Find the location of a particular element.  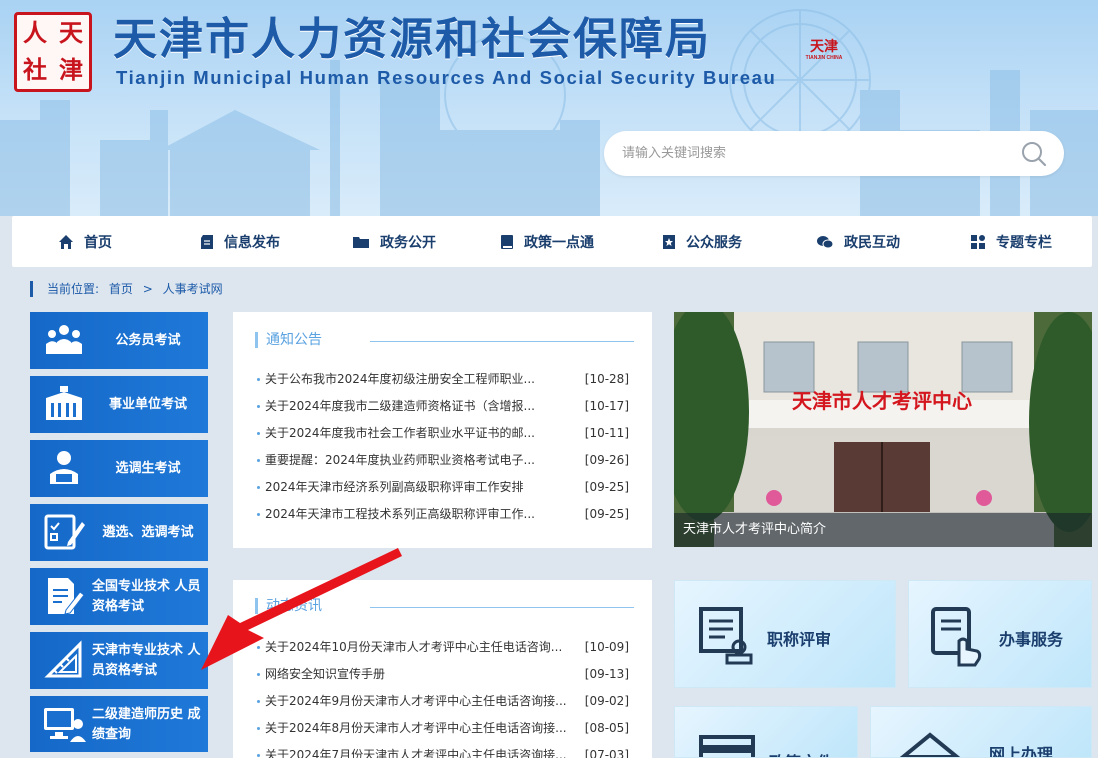

people-group-icon is located at coordinates (64, 339).